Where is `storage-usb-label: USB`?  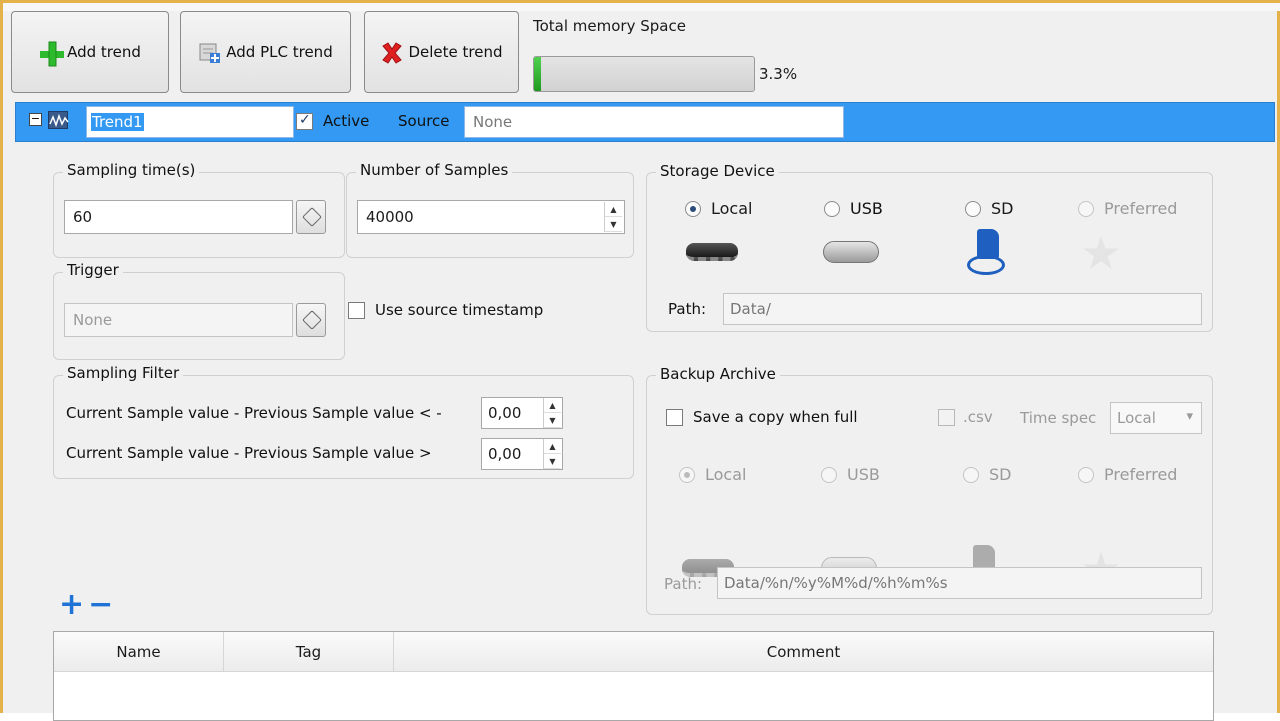 storage-usb-label: USB is located at coordinates (866, 208).